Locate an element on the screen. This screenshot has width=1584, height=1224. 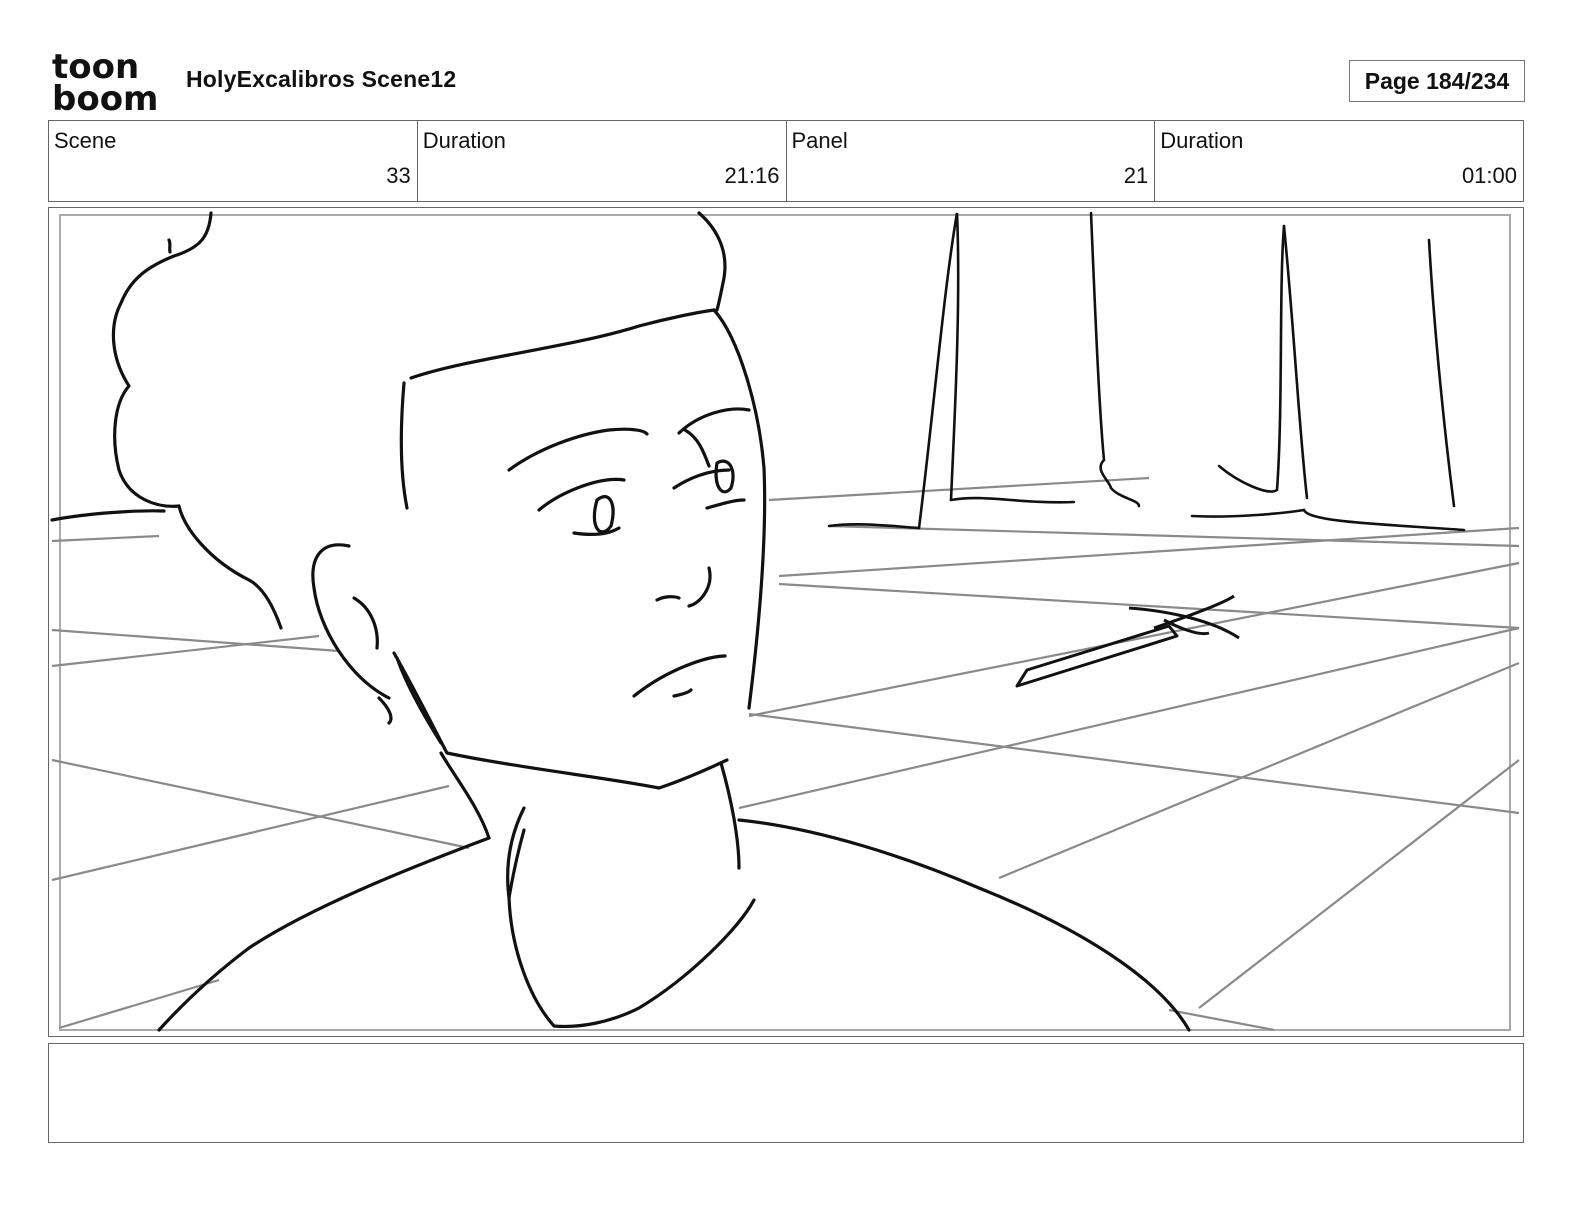
logo-text-bottom: boom is located at coordinates (105, 97).